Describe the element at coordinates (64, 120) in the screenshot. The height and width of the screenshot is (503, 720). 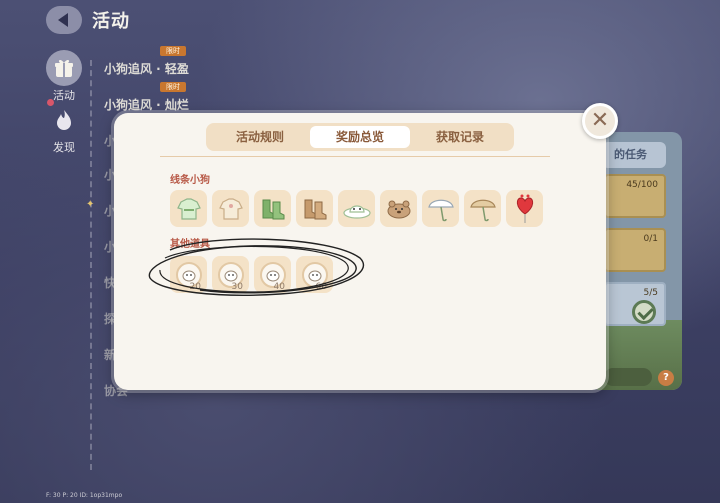
I see `flame-icon` at that location.